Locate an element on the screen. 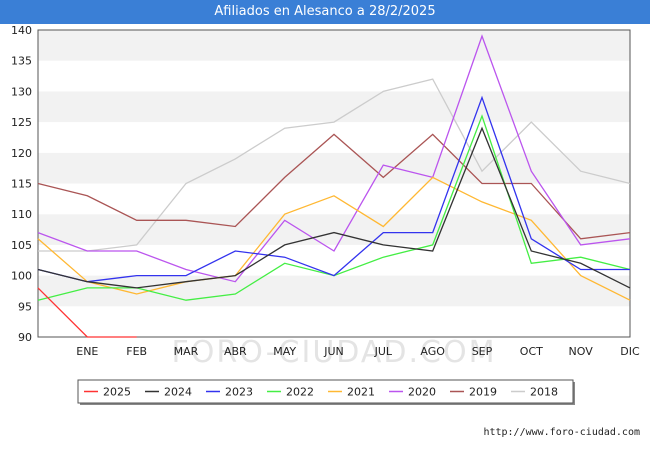  x-tick-label: OCT is located at coordinates (531, 351).